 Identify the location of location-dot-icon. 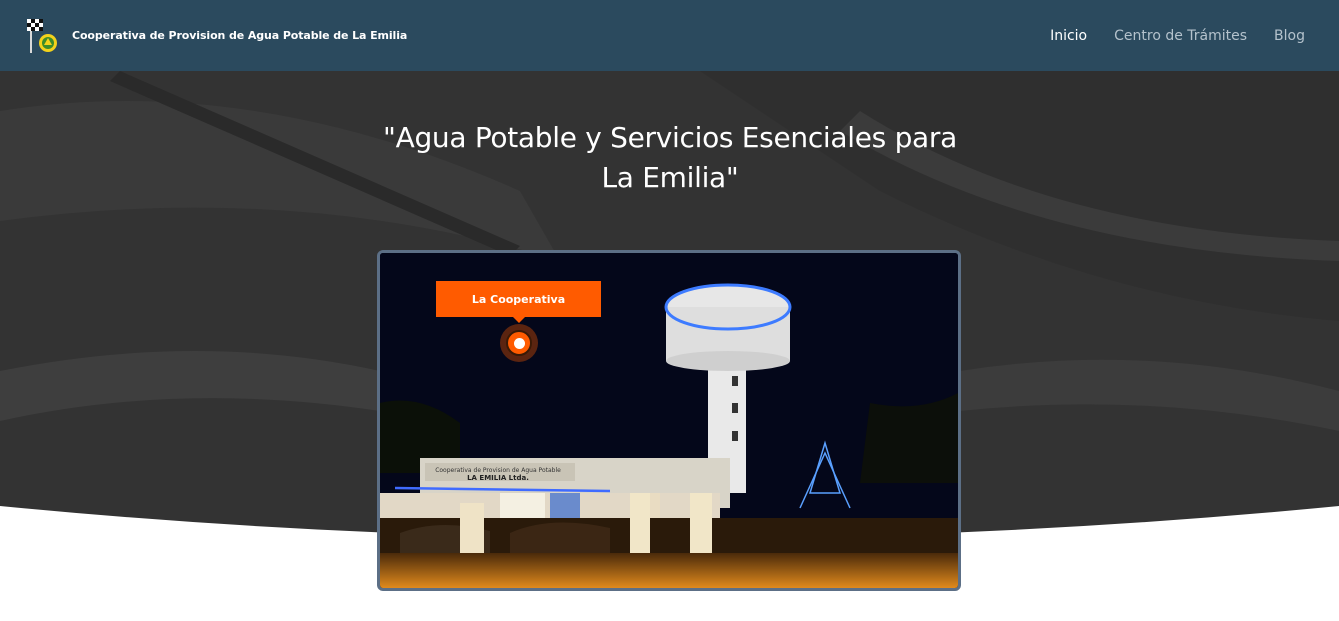
(519, 343).